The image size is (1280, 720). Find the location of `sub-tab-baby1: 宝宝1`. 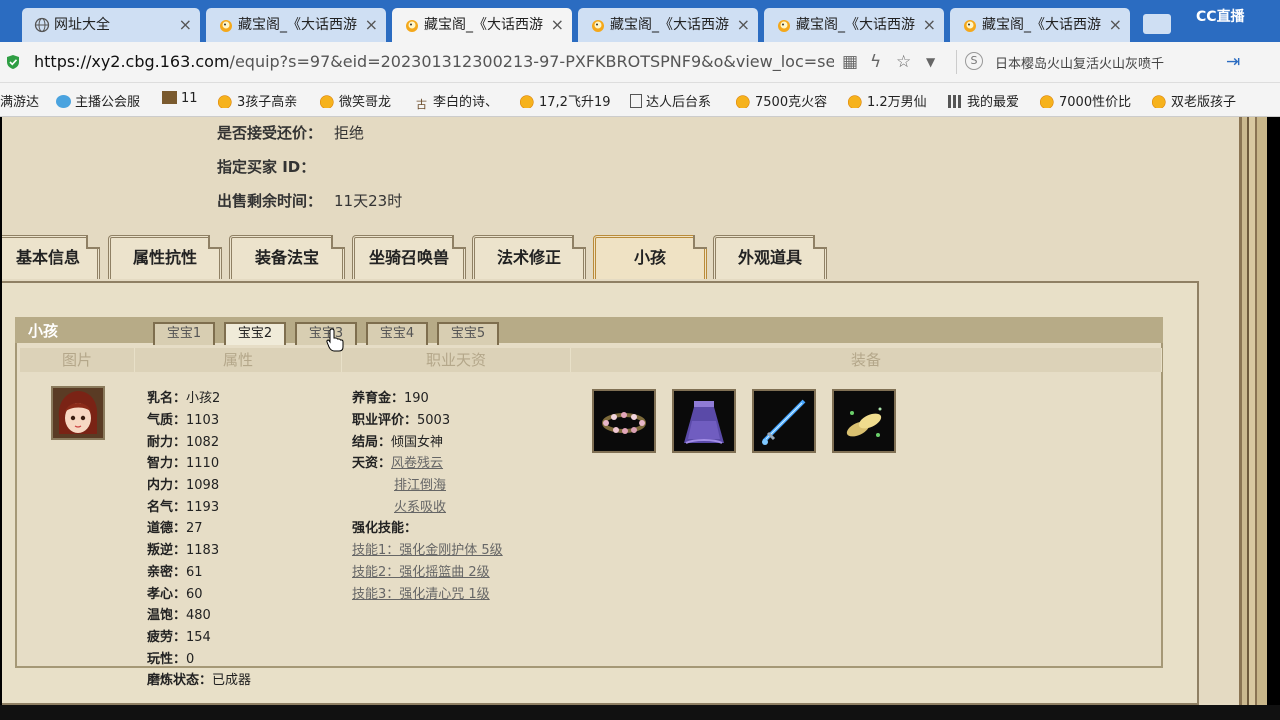

sub-tab-baby1: 宝宝1 is located at coordinates (184, 333).